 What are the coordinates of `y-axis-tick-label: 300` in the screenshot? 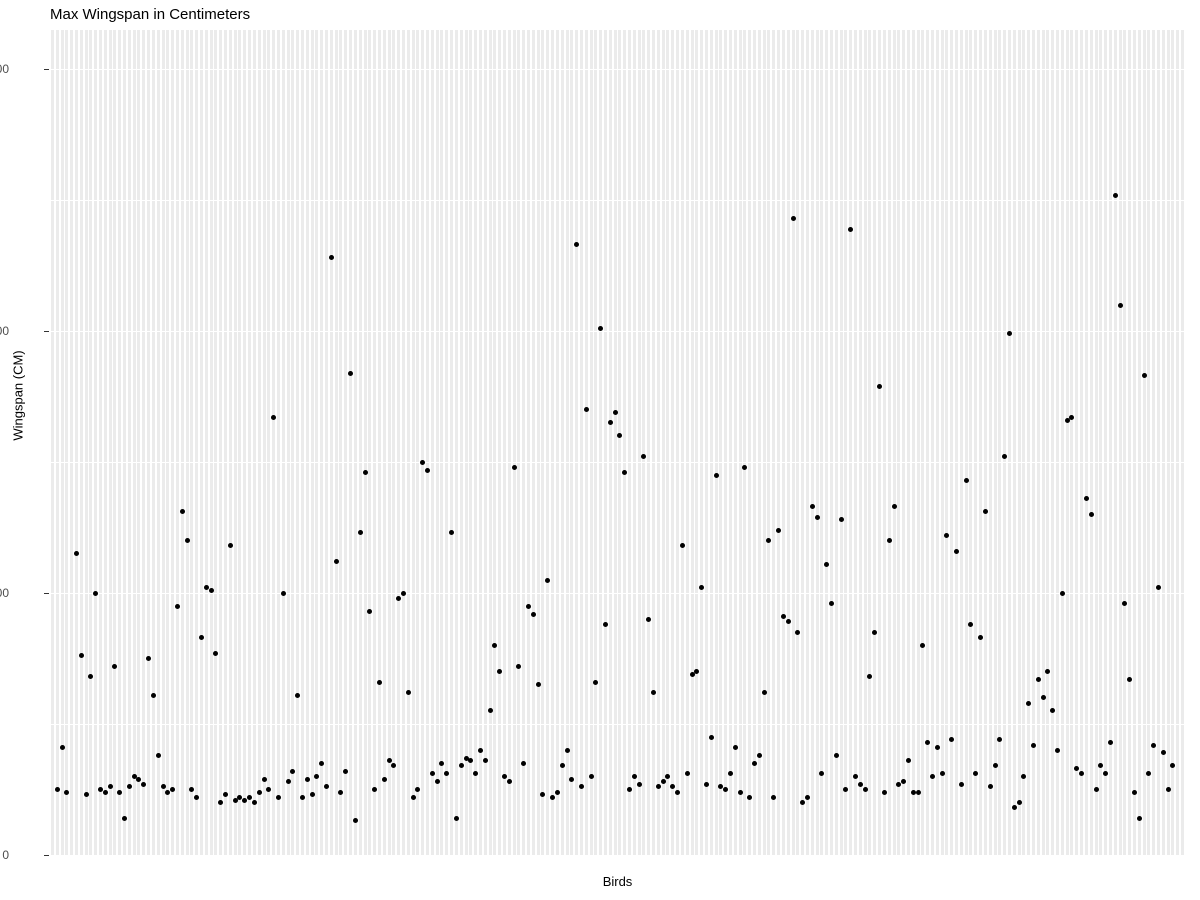 It's located at (4, 69).